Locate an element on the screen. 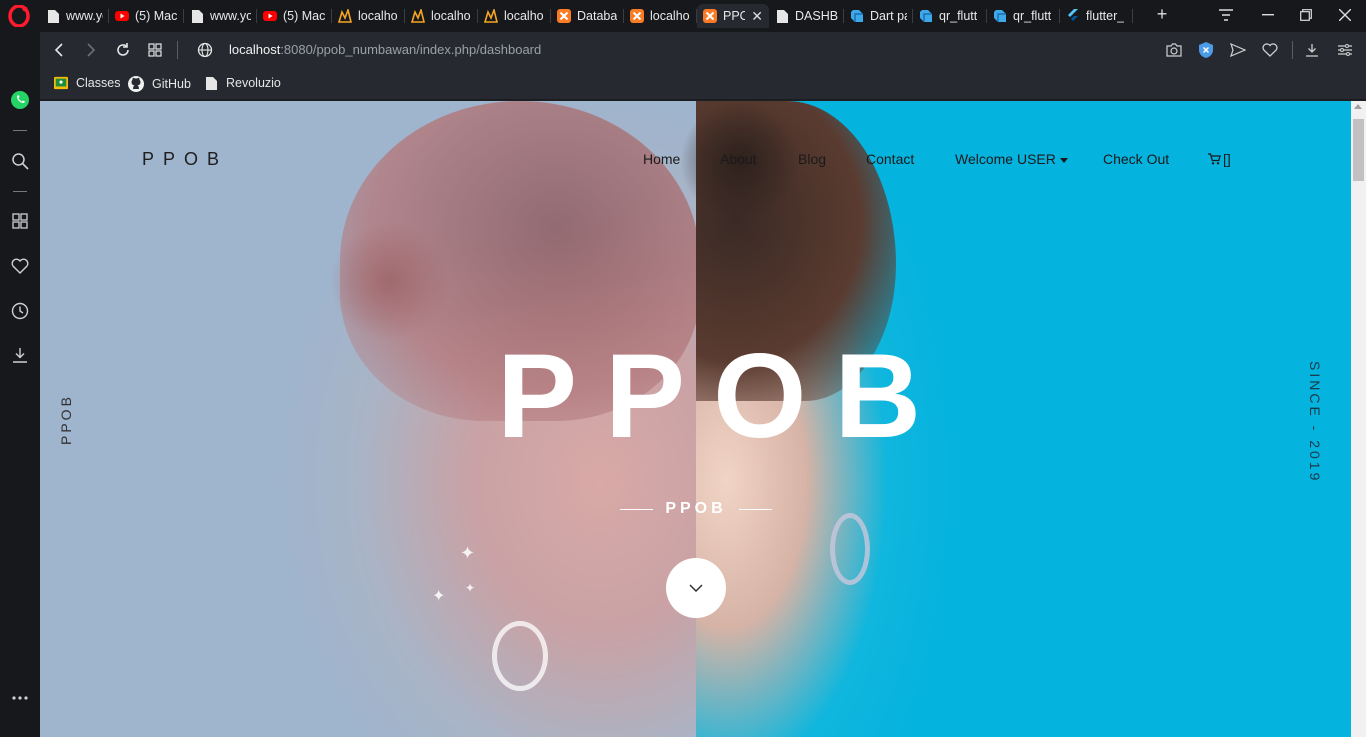  send-icon is located at coordinates (1238, 50).